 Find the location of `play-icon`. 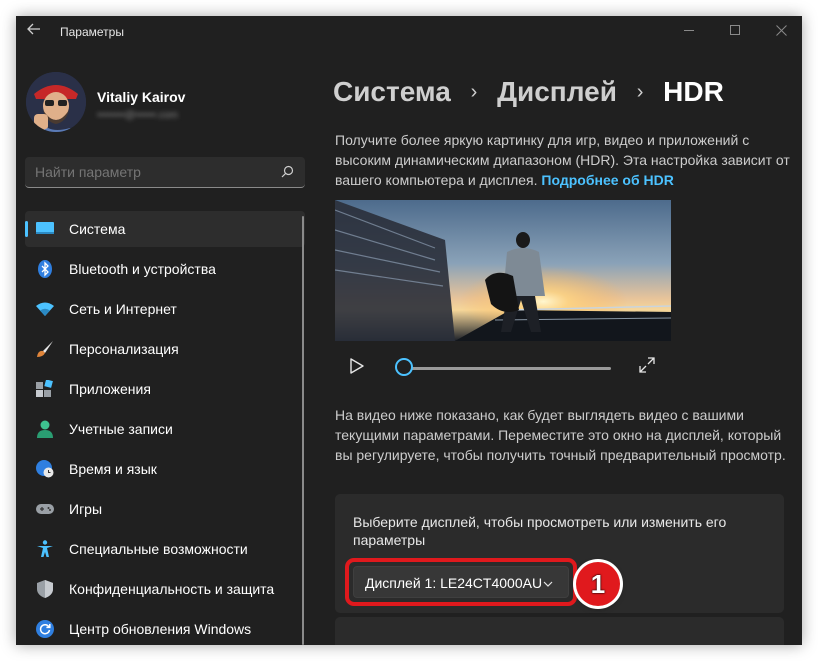

play-icon is located at coordinates (356, 366).